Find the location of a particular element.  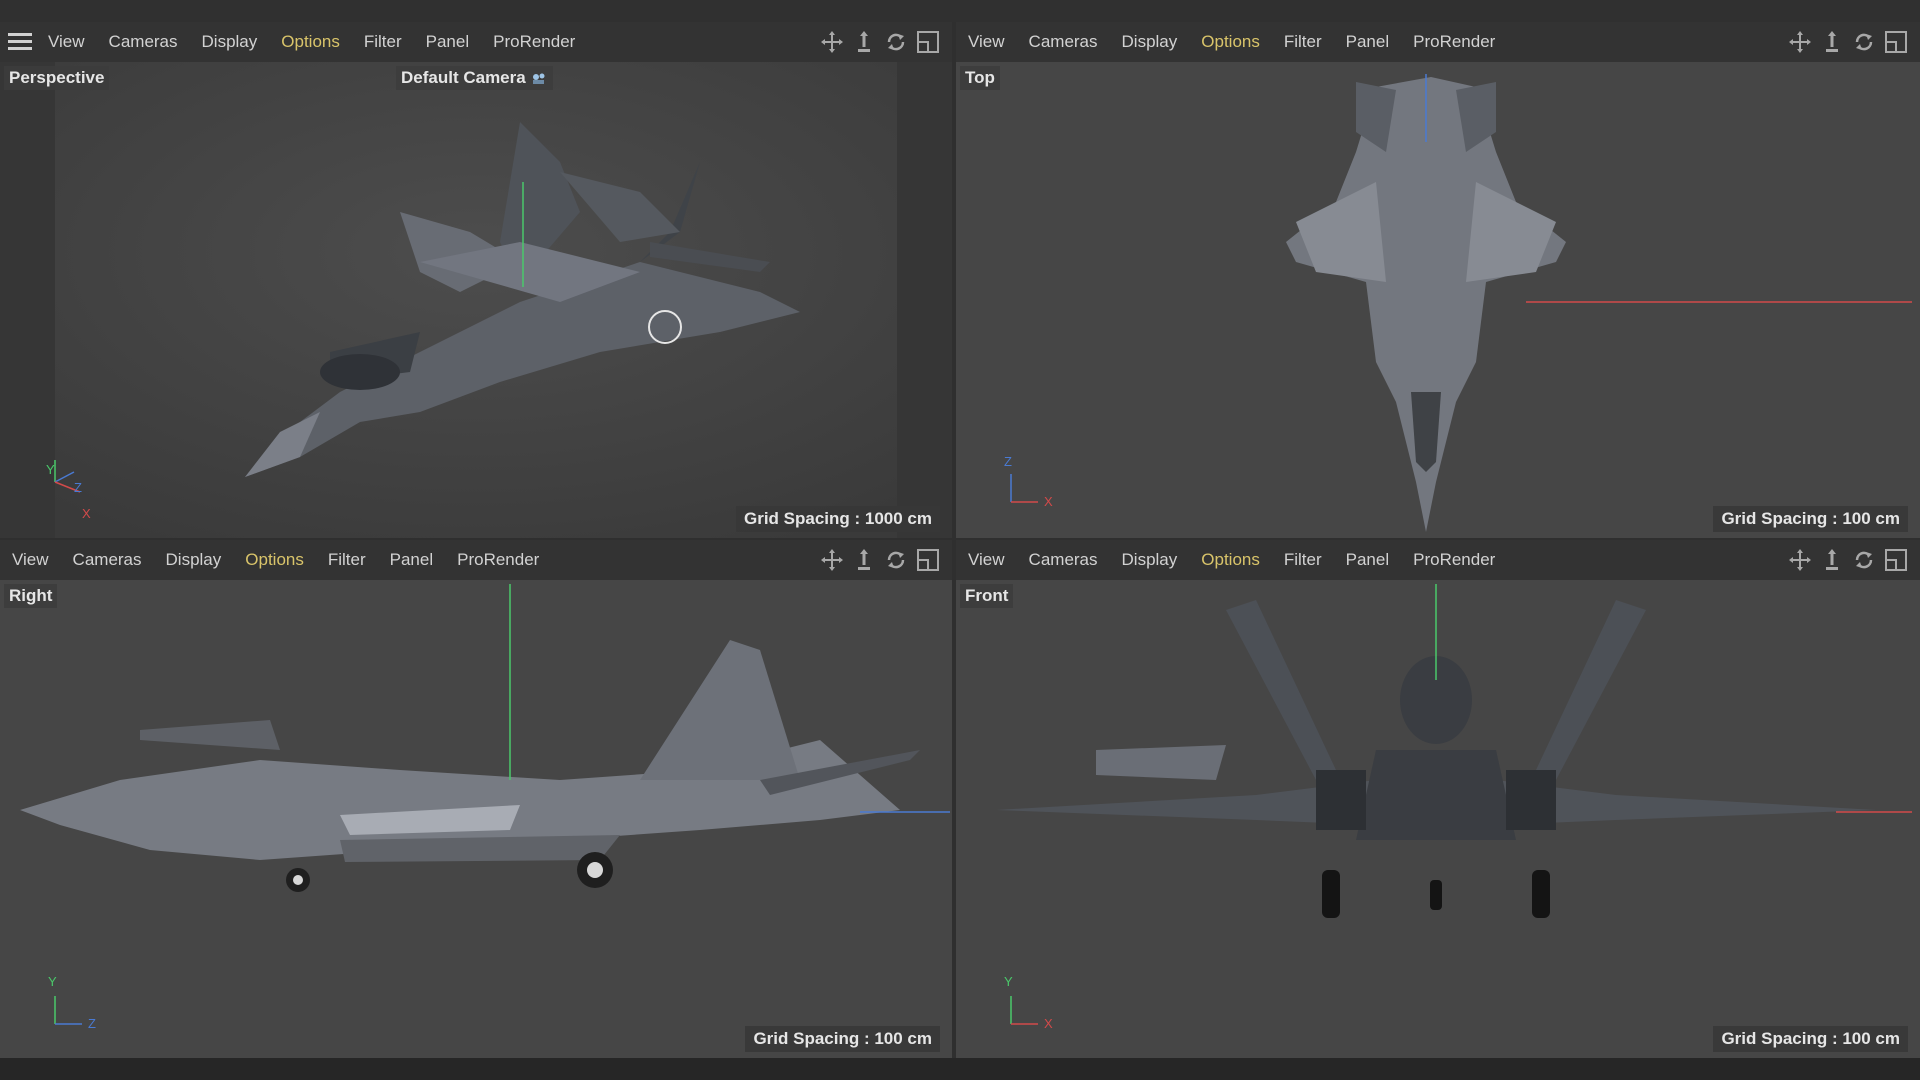

menu-icon is located at coordinates (20, 42).